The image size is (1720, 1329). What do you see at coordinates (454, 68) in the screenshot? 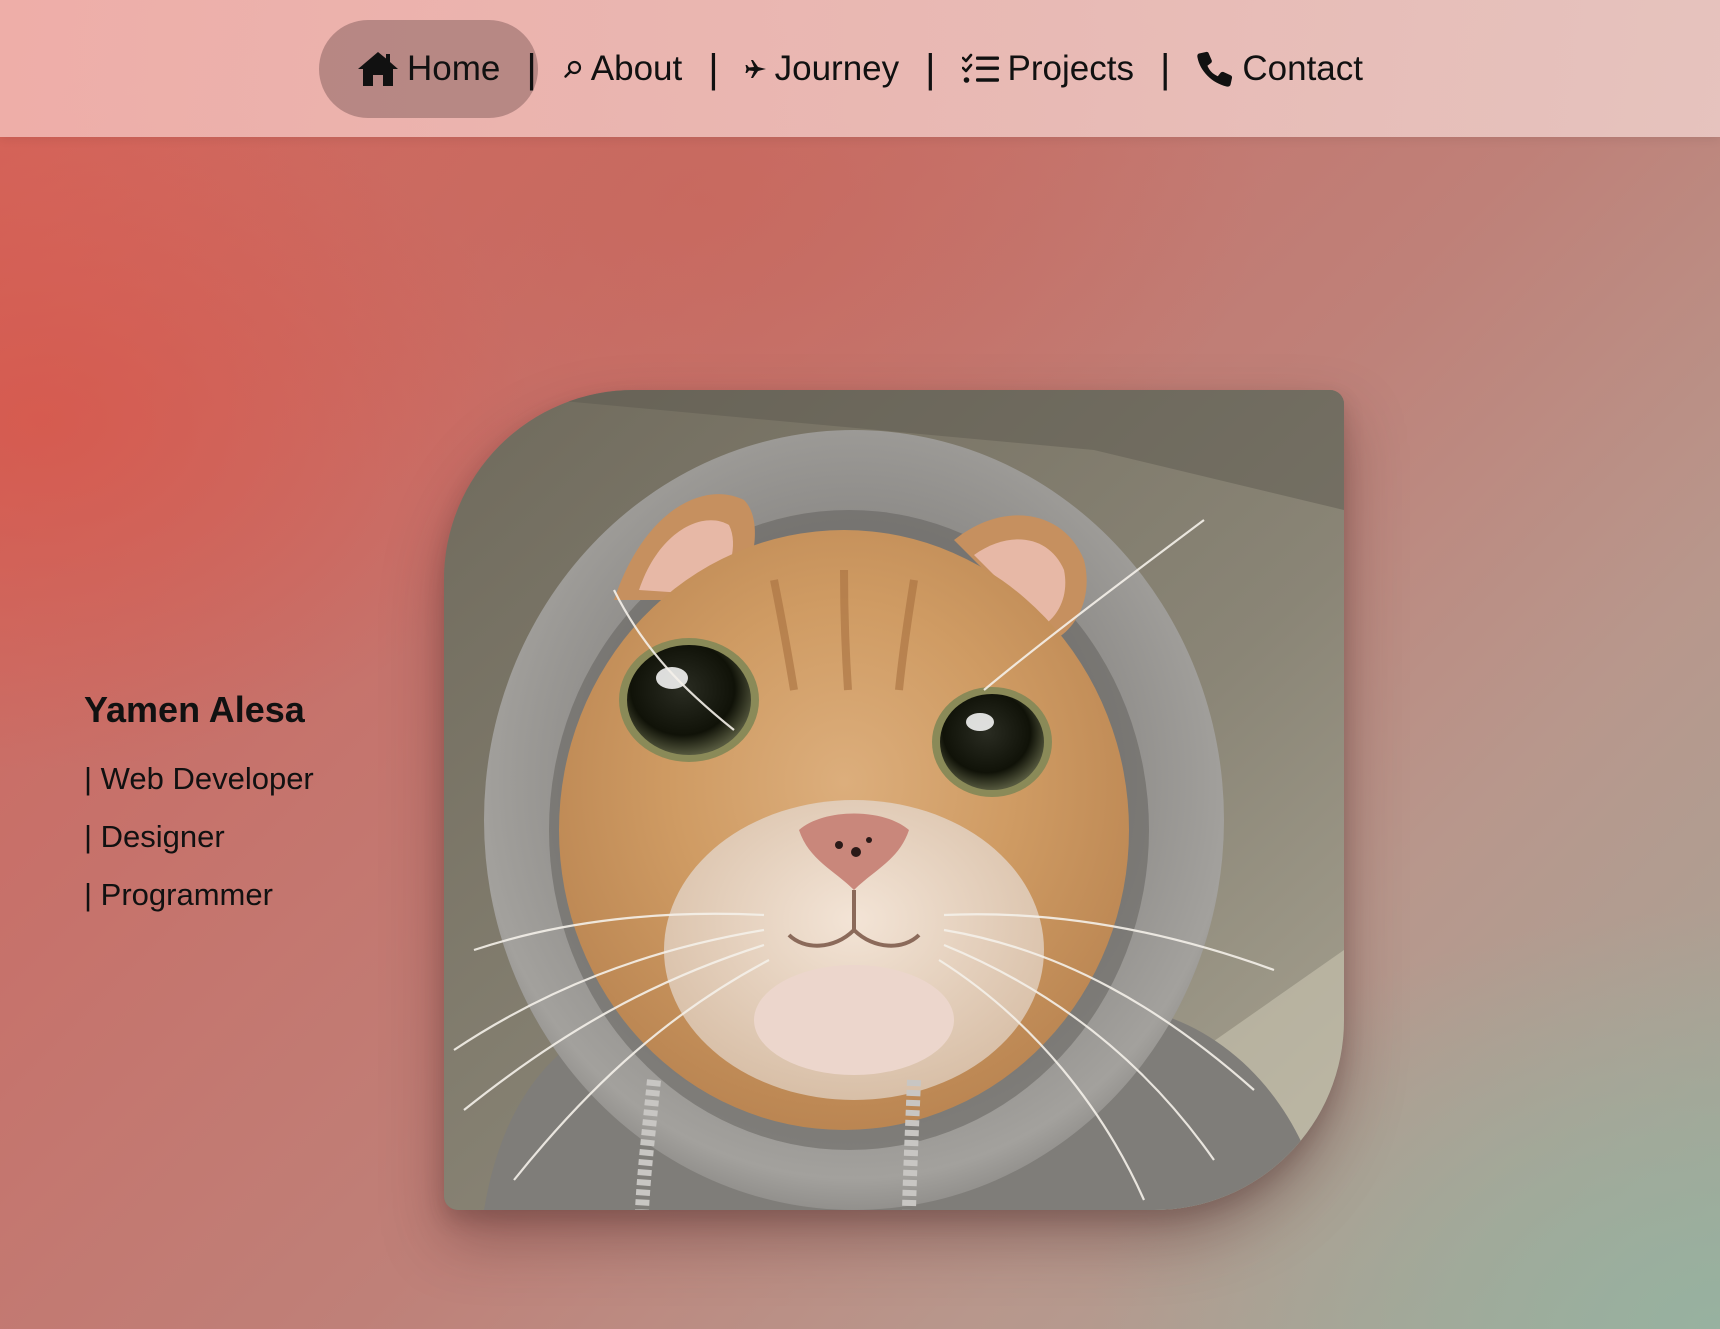
I see `nav-item-label: Home` at bounding box center [454, 68].